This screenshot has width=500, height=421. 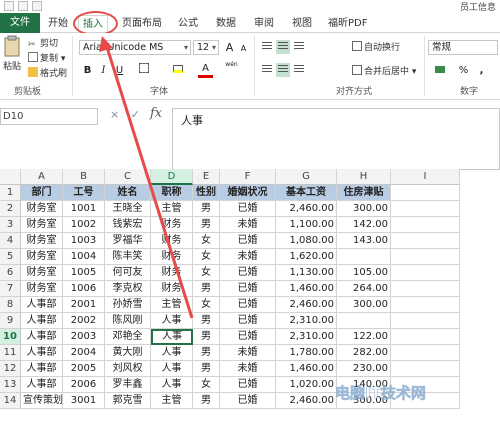 I want to click on column-header-i: I, so click(x=425, y=177).